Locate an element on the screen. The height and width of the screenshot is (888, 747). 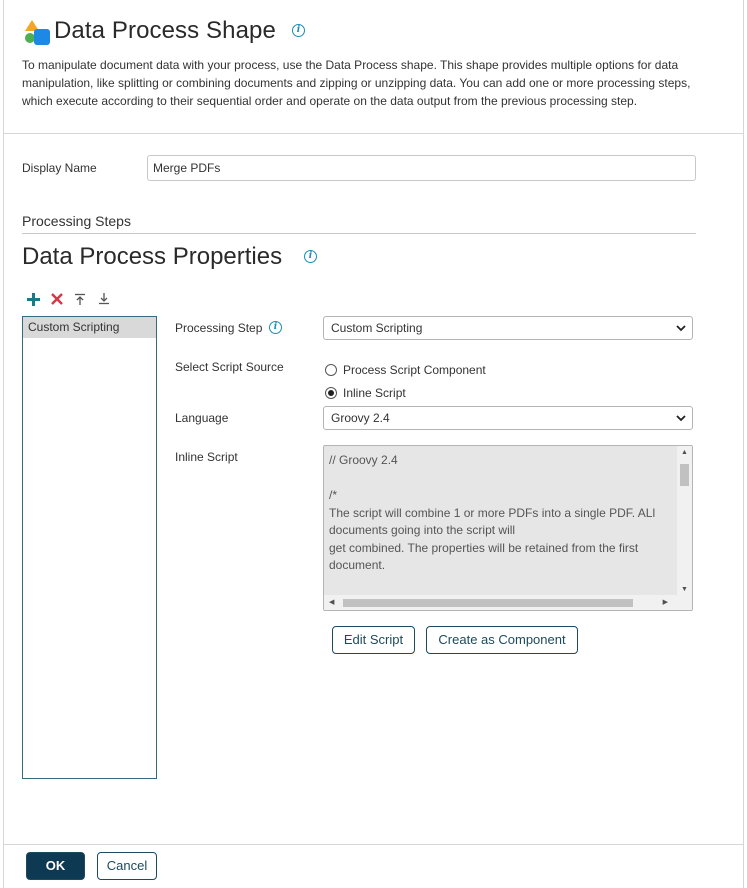
move-to-top-icon is located at coordinates (80, 299).